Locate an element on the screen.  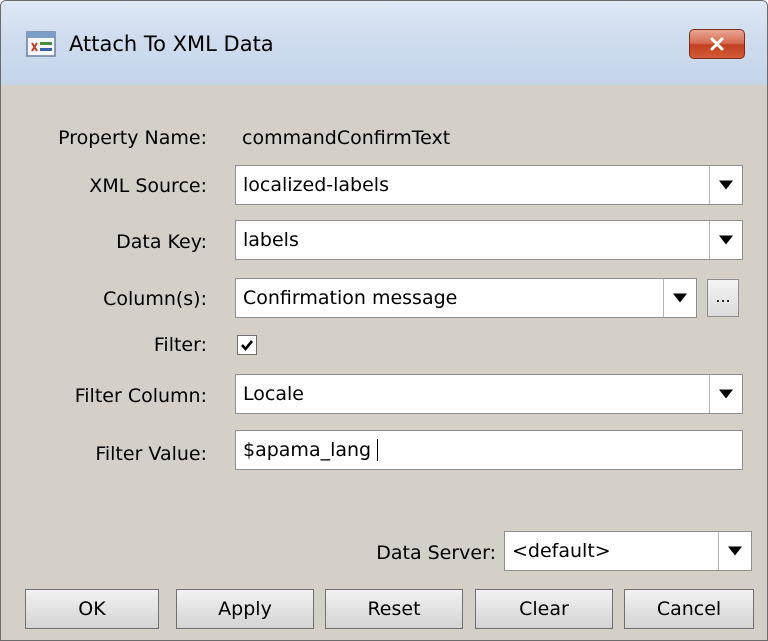
xml-source-value: localized-labels is located at coordinates (316, 185).